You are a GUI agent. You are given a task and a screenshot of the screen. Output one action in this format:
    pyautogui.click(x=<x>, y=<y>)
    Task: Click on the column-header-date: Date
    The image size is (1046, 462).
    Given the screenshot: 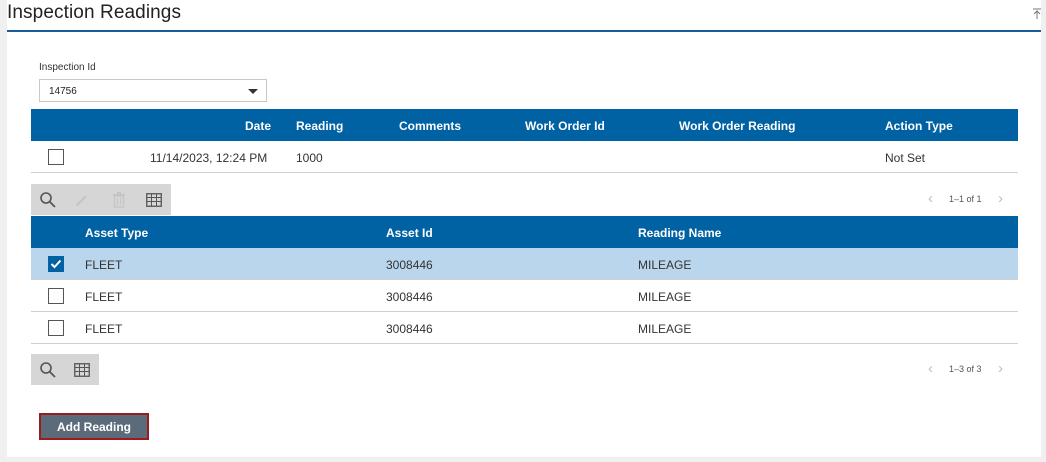 What is the action you would take?
    pyautogui.click(x=258, y=126)
    